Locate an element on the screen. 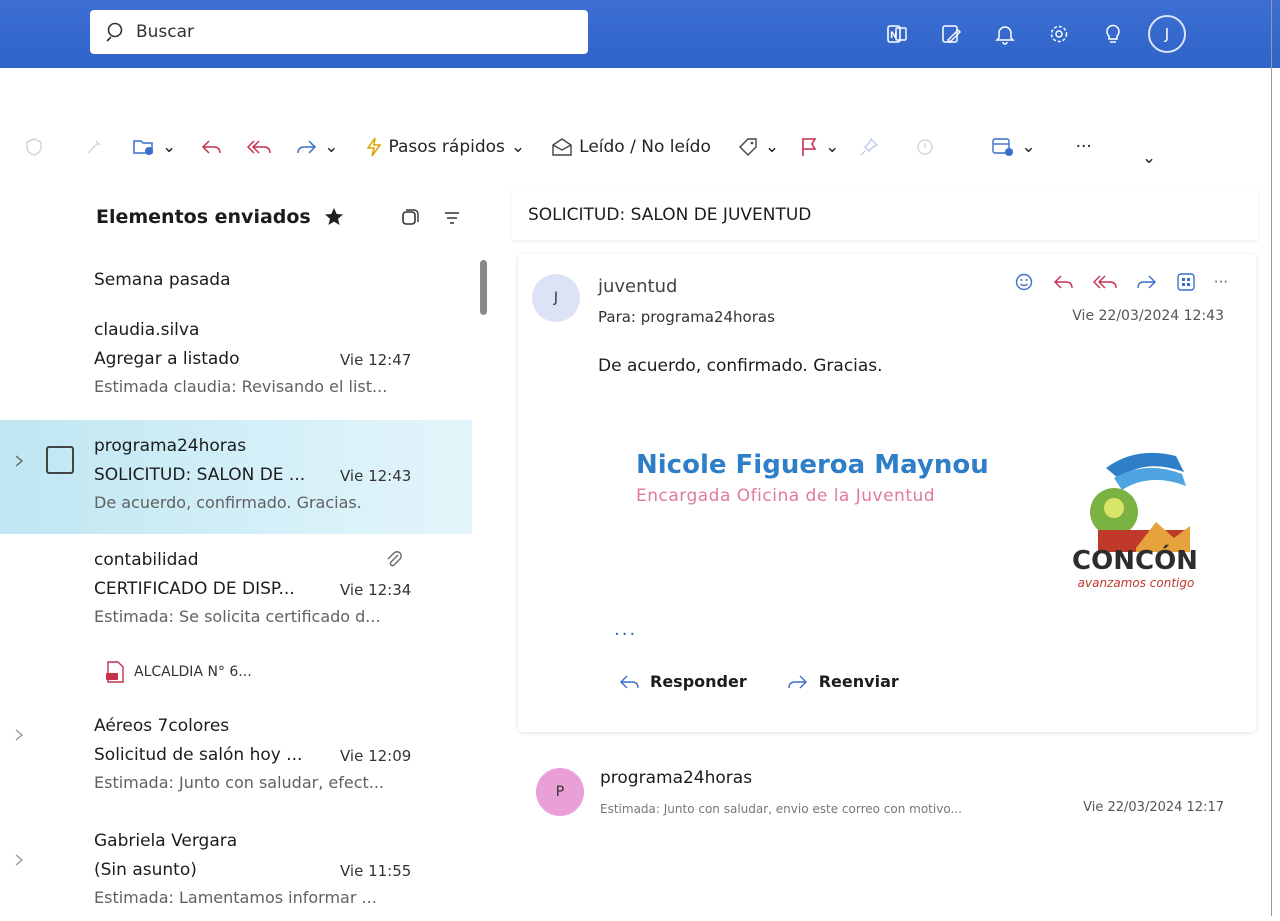 Image resolution: width=1280 pixels, height=921 pixels. lightning-icon is located at coordinates (373, 147).